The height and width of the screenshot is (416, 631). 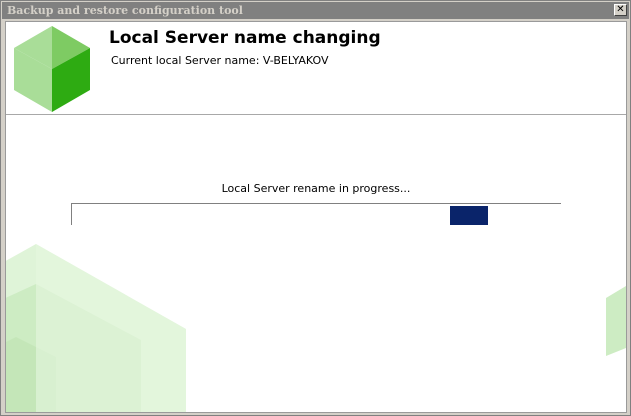 I want to click on close-button: ✕, so click(x=620, y=10).